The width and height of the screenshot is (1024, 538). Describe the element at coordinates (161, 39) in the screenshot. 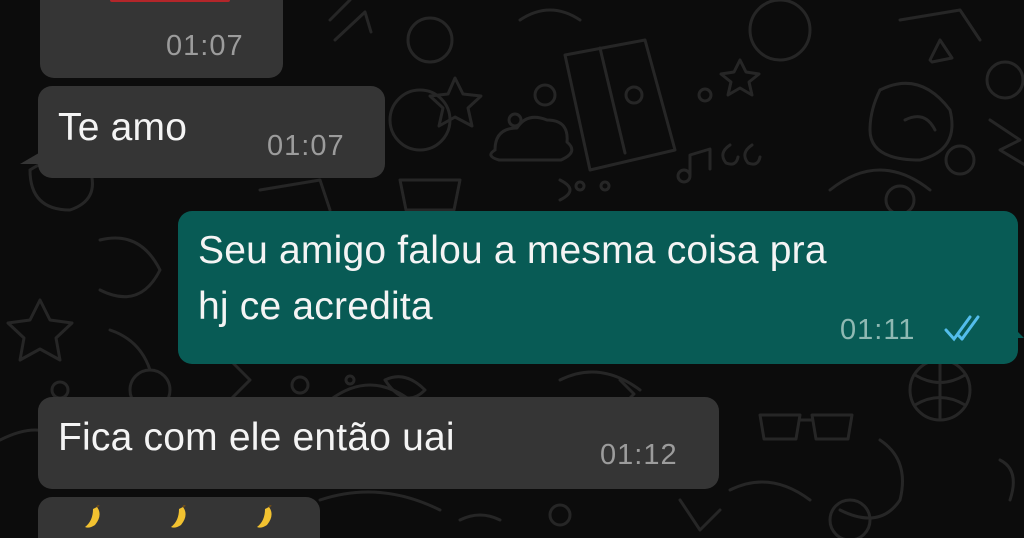

I see `message-bubble-incoming: 01:07` at that location.